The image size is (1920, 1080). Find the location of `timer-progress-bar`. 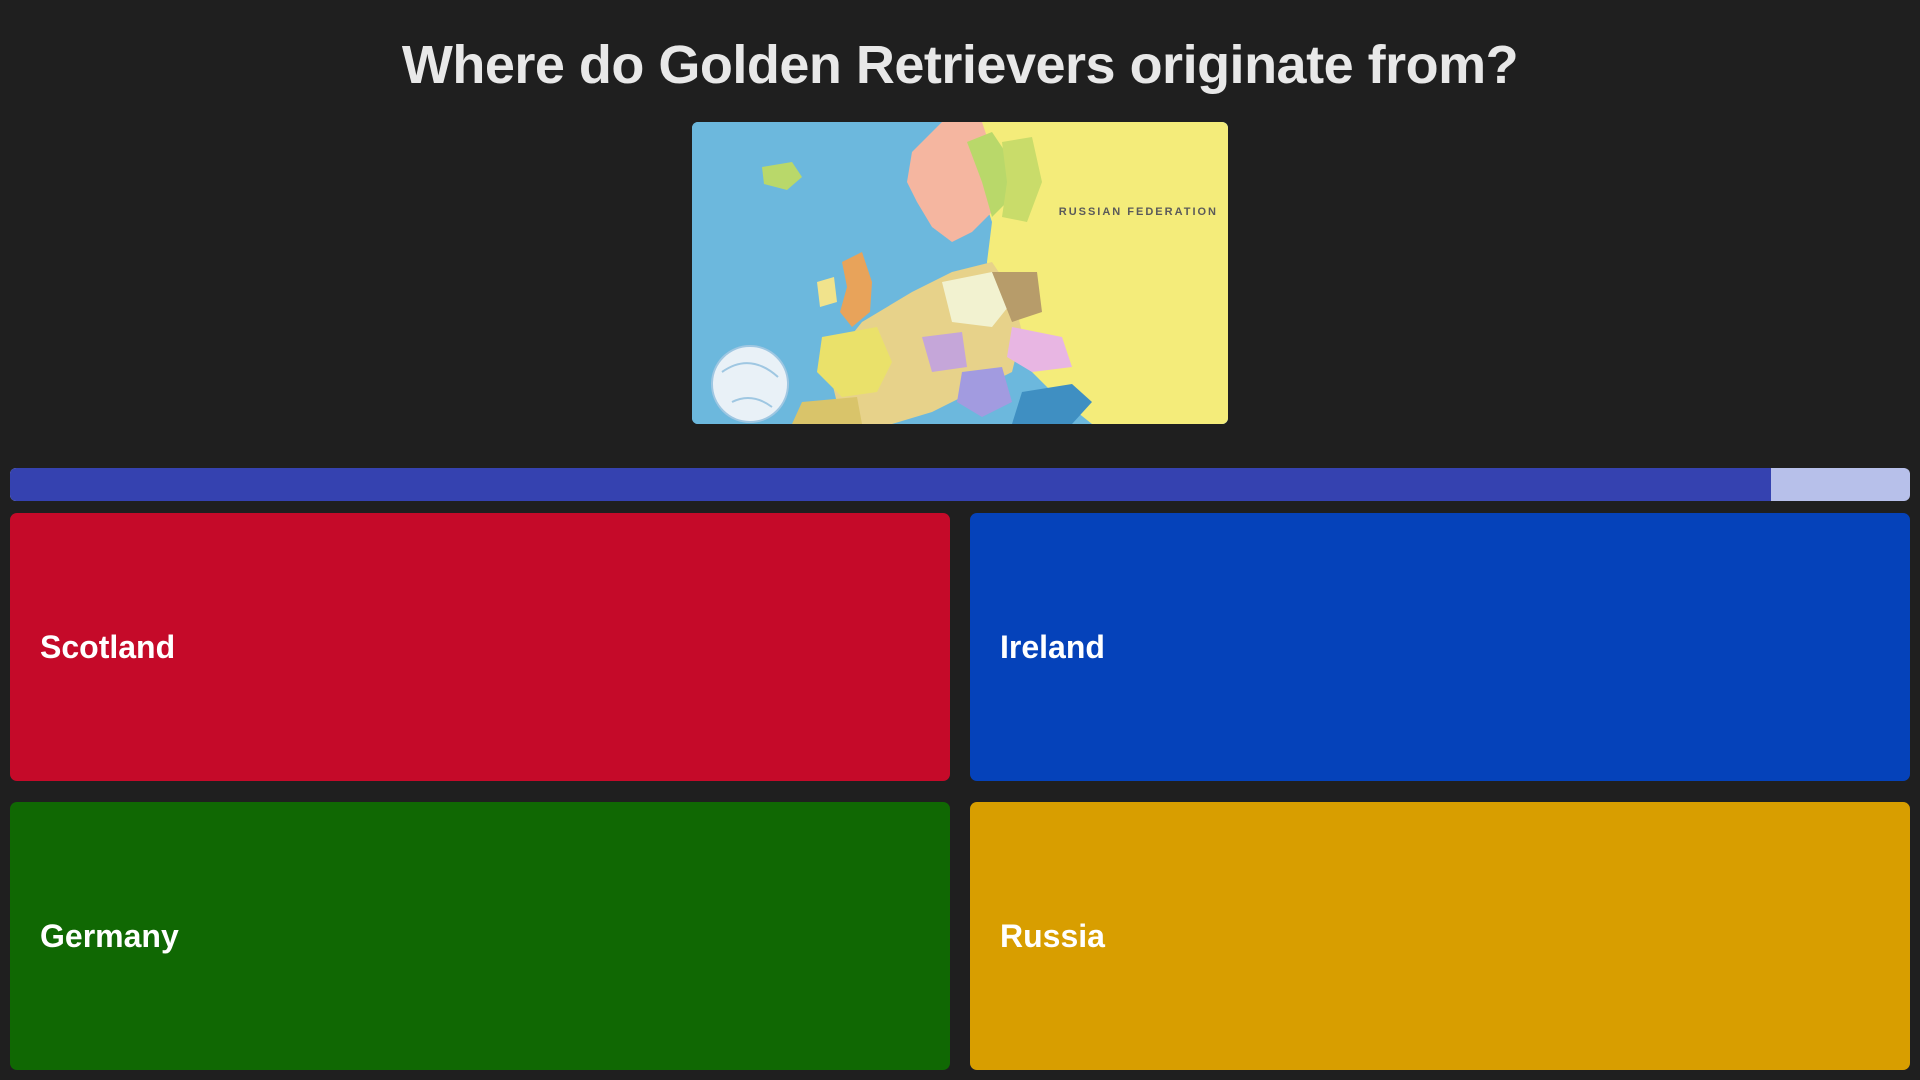

timer-progress-bar is located at coordinates (960, 484).